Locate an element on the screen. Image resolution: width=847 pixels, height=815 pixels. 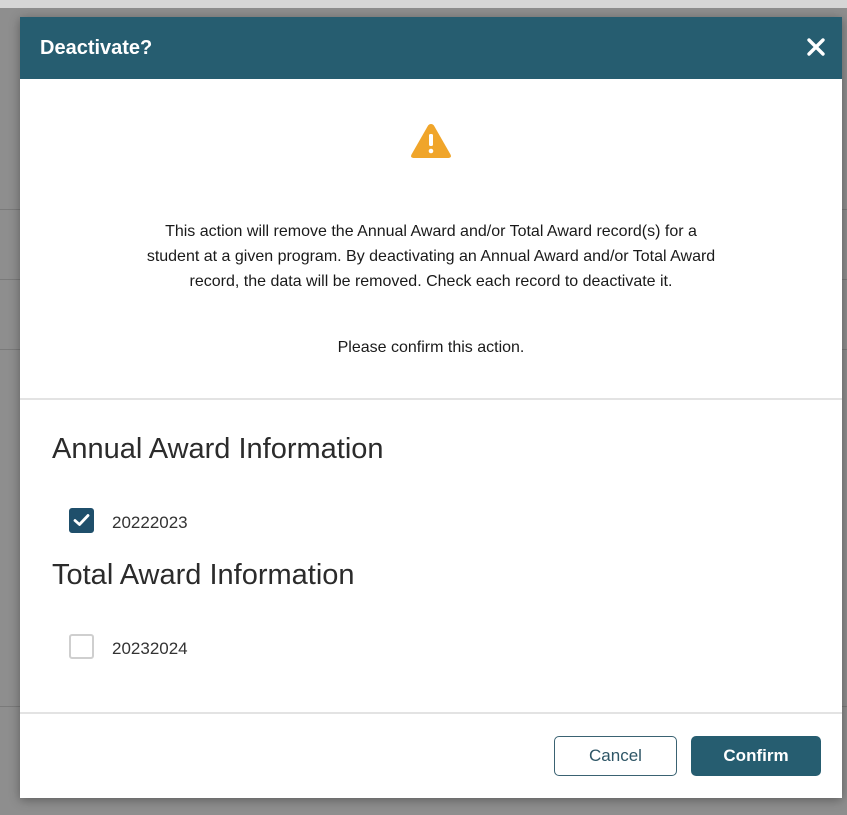
total-award-record: 20232024 is located at coordinates (128, 646).